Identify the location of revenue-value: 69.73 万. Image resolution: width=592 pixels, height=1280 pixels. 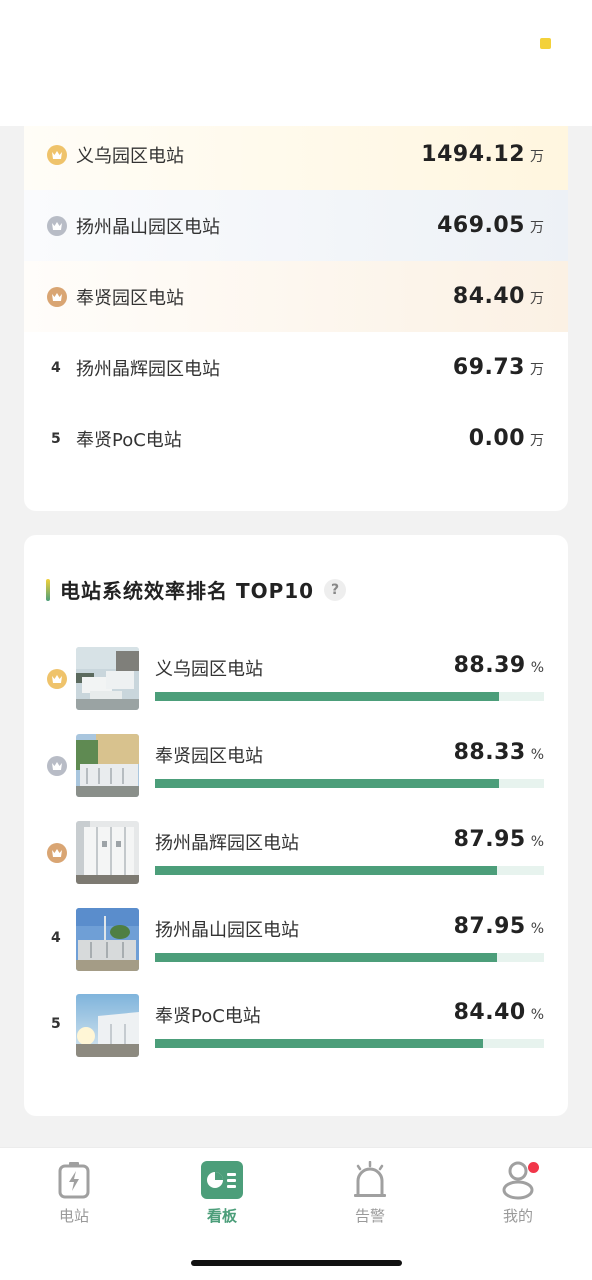
(498, 367).